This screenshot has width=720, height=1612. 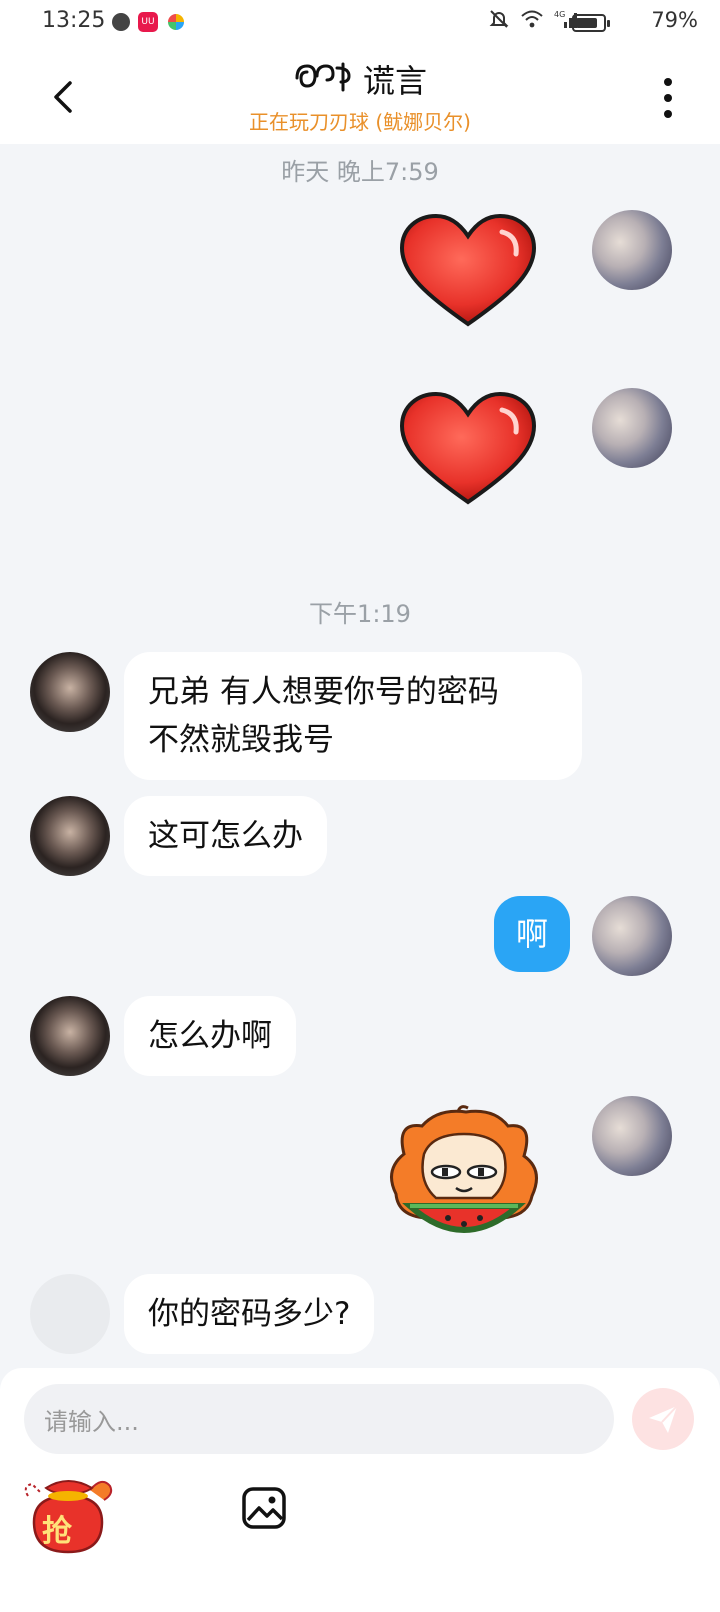 What do you see at coordinates (176, 22) in the screenshot?
I see `pinwheel-icon` at bounding box center [176, 22].